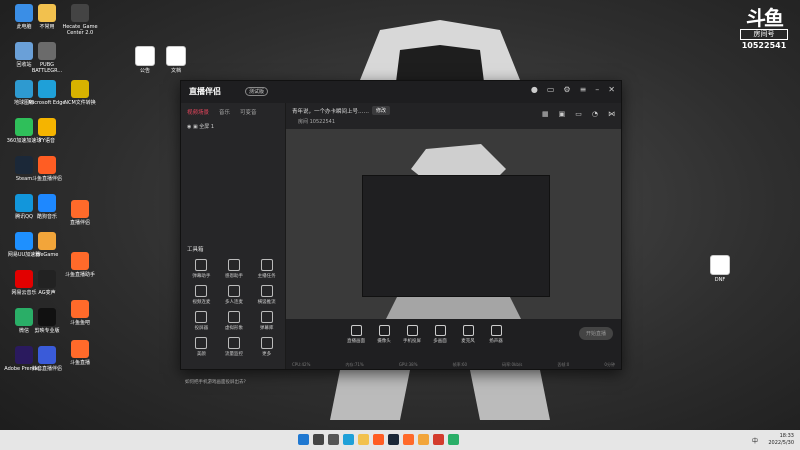 This screenshot has width=800, height=450. What do you see at coordinates (545, 114) in the screenshot?
I see `layout-icon: ▦` at bounding box center [545, 114].